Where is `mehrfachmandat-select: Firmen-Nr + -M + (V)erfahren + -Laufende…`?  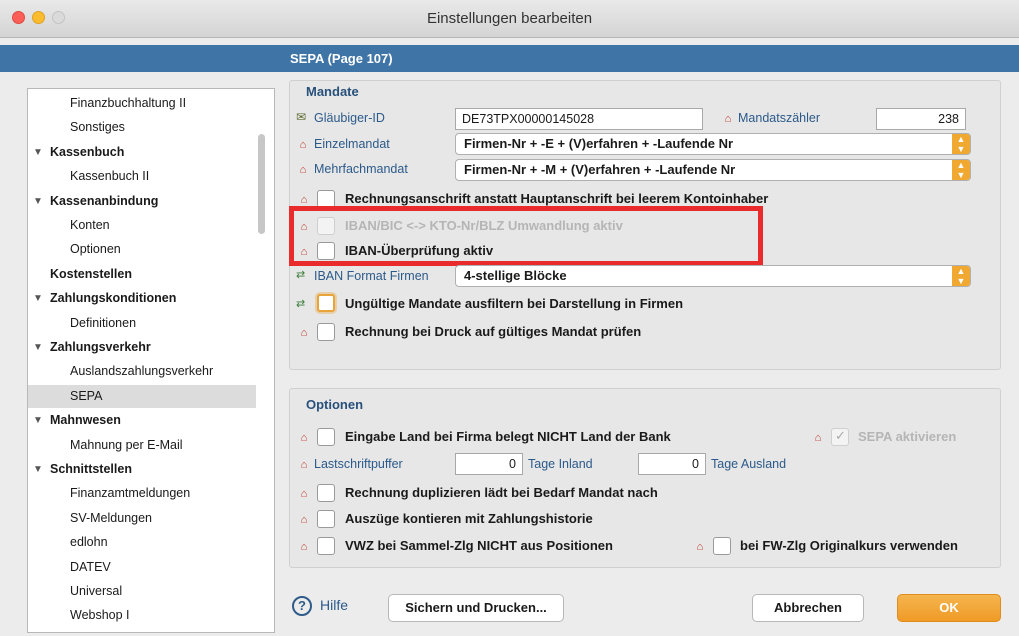 mehrfachmandat-select: Firmen-Nr + -M + (V)erfahren + -Laufende… is located at coordinates (713, 170).